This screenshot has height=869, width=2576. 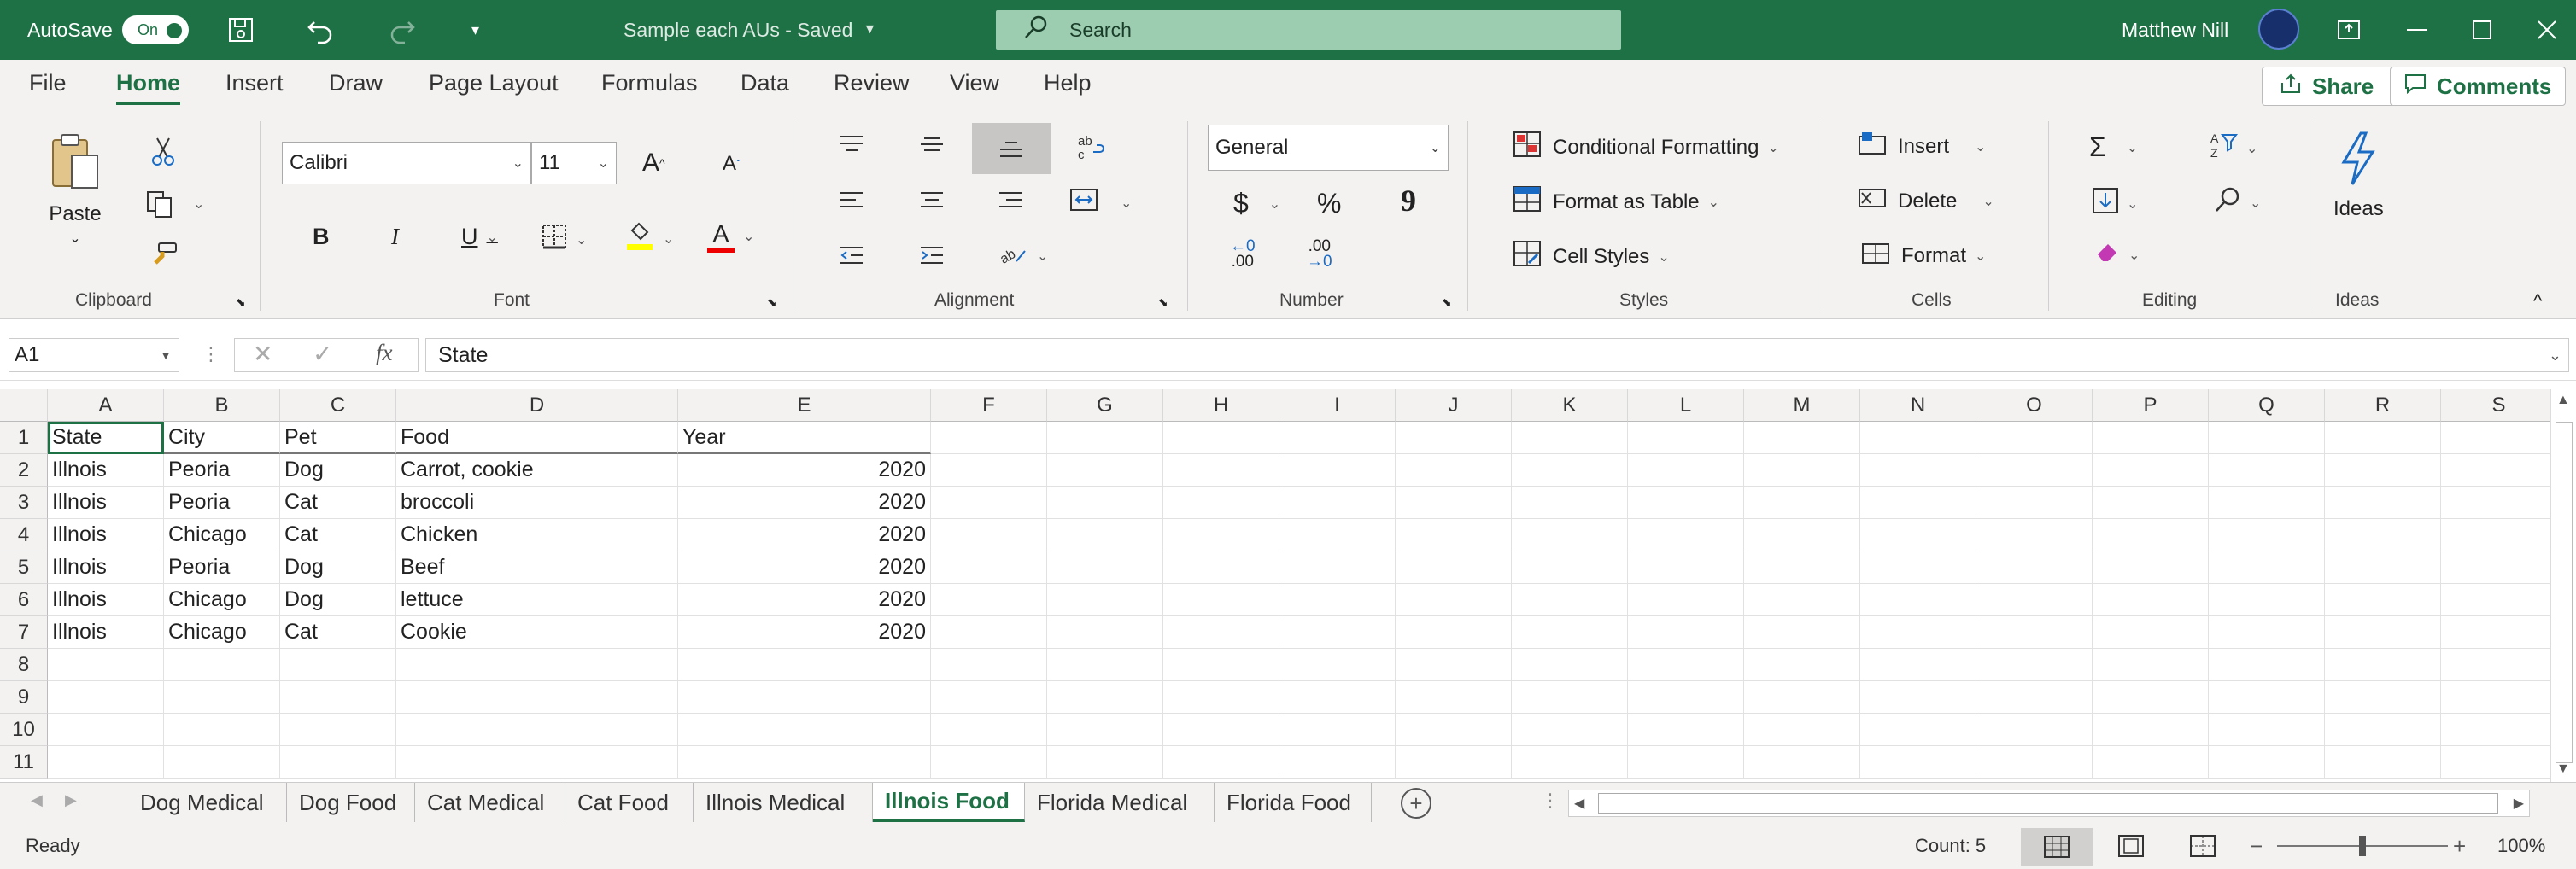 I want to click on cell-Q4, so click(x=2267, y=535).